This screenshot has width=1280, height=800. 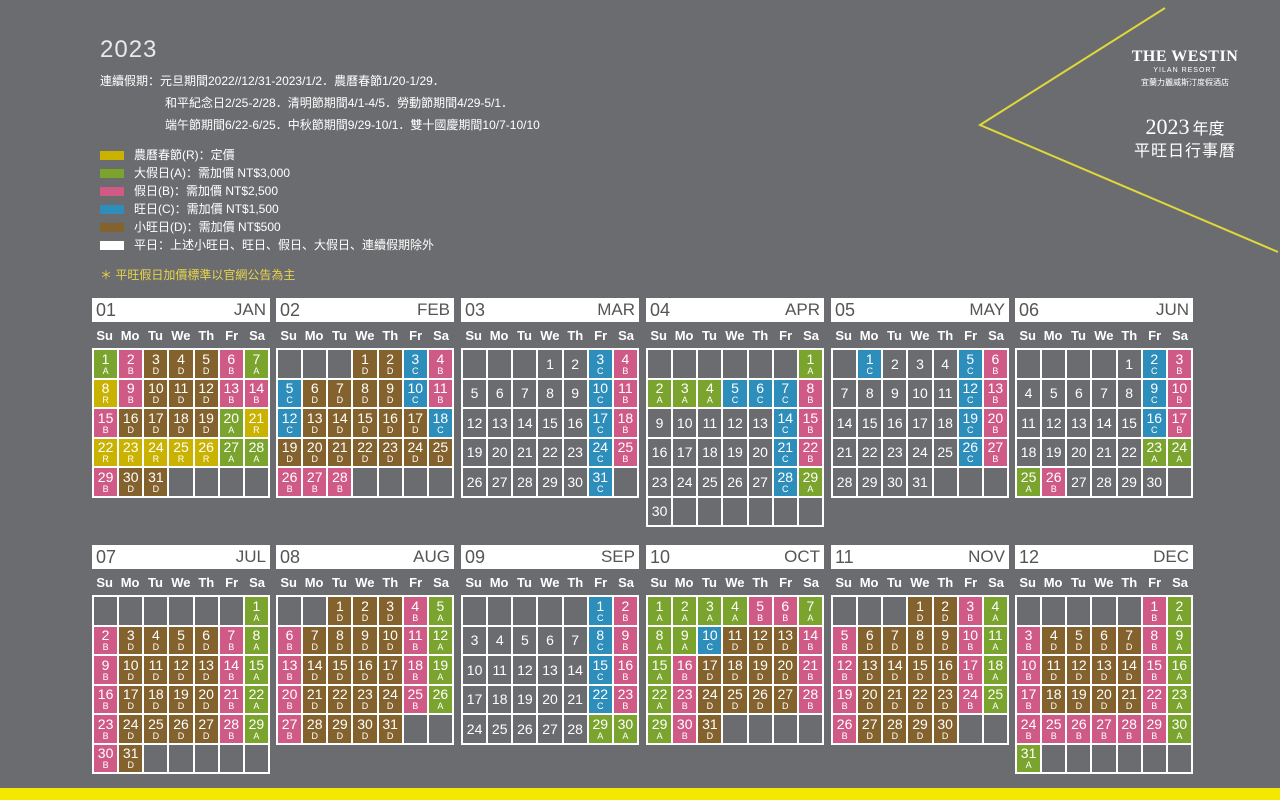 I want to click on day-cell: 15 C, so click(x=601, y=671).